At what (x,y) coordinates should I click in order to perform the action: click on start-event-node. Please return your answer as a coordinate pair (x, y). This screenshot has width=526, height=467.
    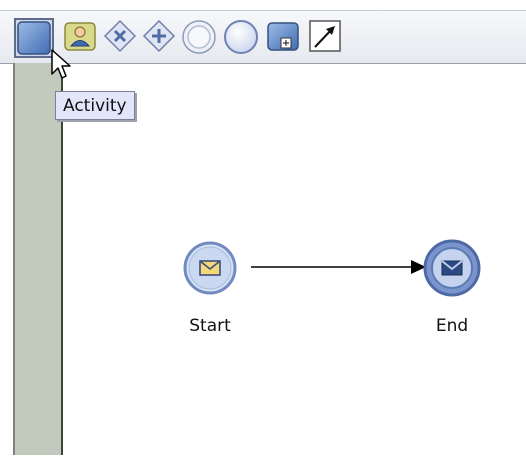
    Looking at the image, I should click on (210, 271).